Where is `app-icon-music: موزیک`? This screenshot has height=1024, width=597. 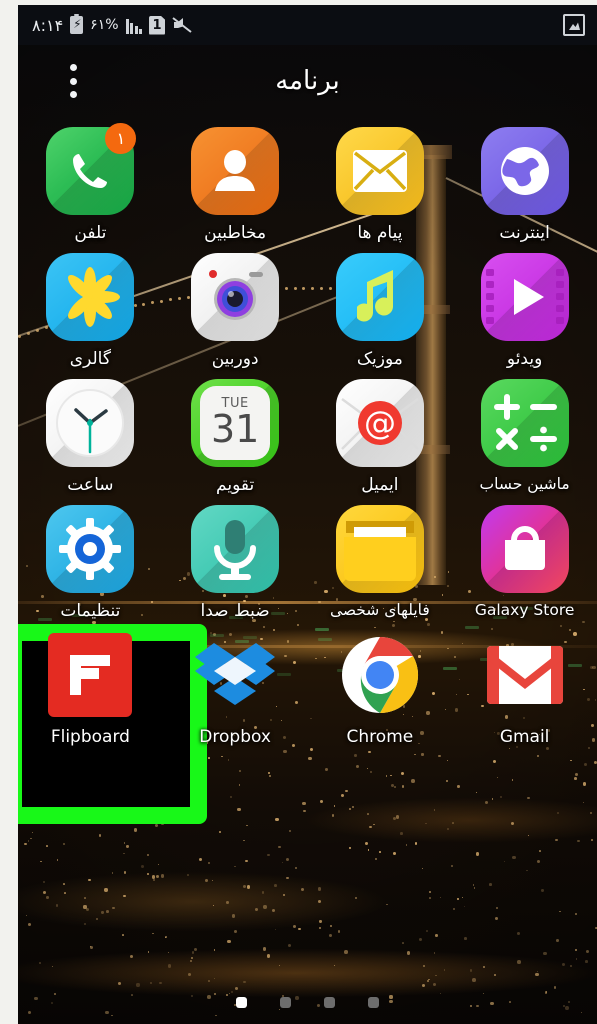
app-icon-music: موزیک is located at coordinates (380, 306).